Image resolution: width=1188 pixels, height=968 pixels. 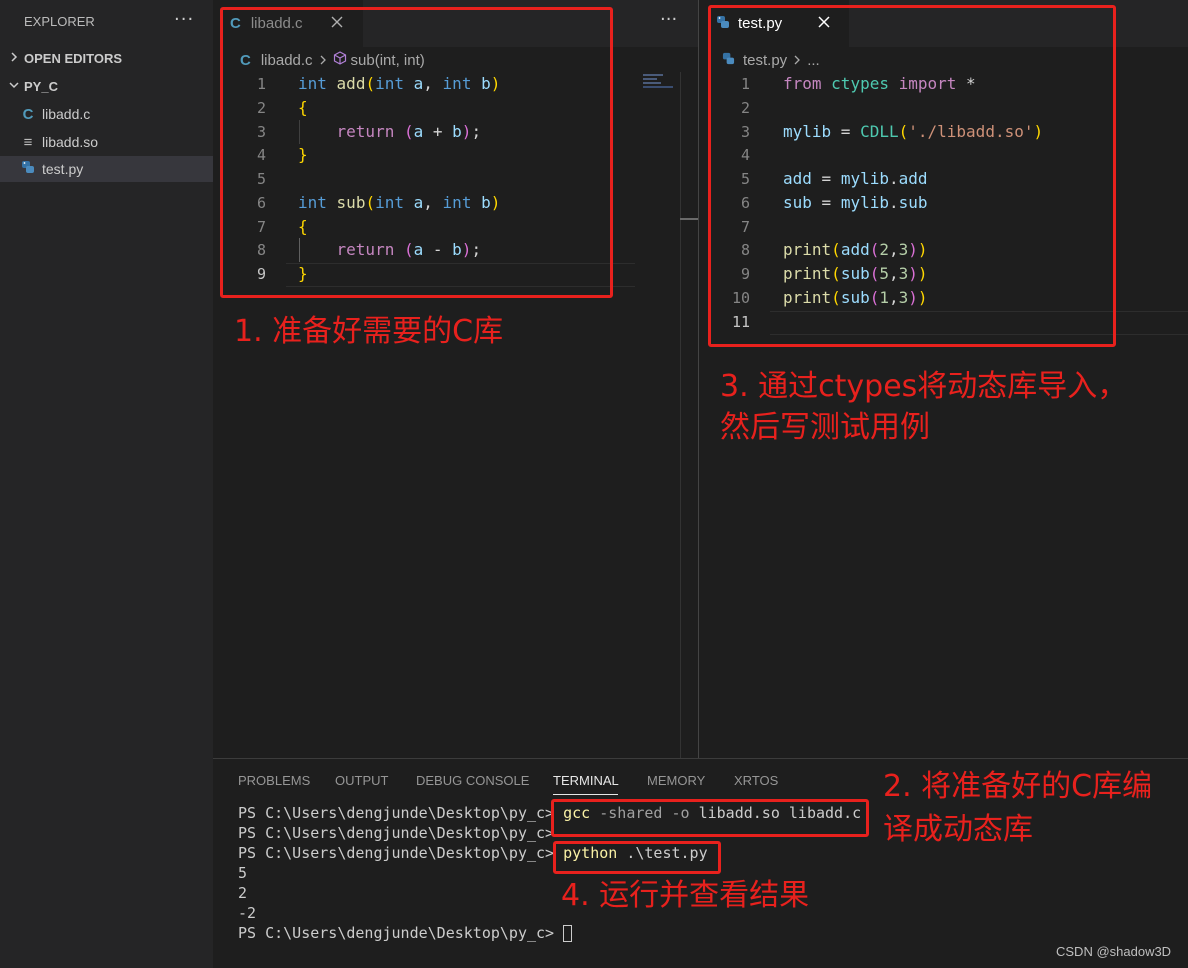 What do you see at coordinates (184, 19) in the screenshot?
I see `explorer-more-icon: ···` at bounding box center [184, 19].